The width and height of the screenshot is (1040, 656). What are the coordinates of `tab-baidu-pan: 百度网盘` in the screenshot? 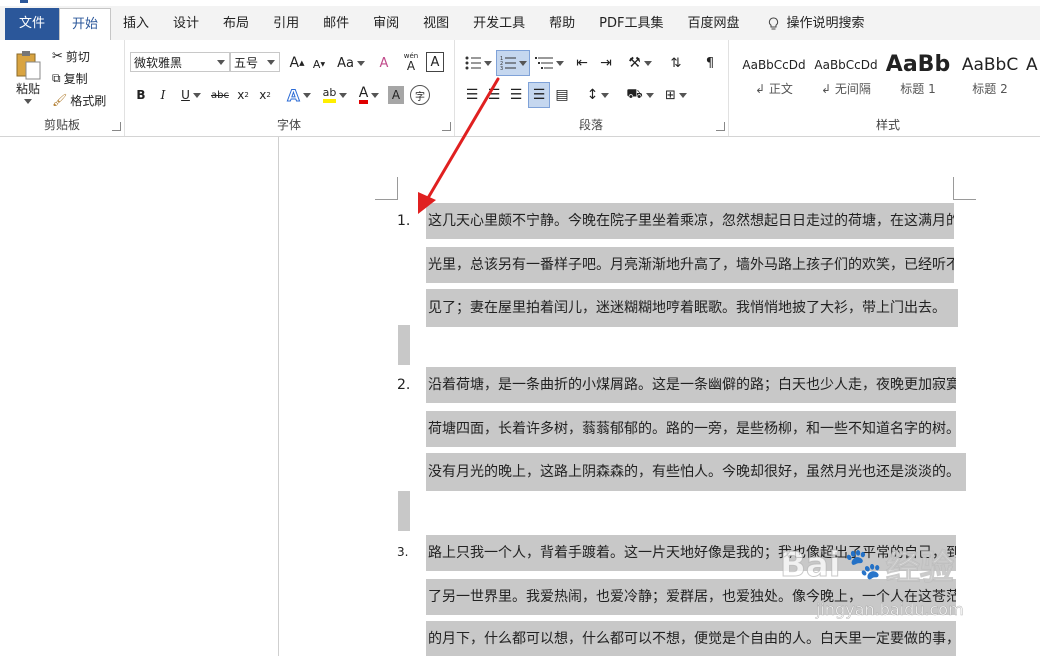 It's located at (713, 24).